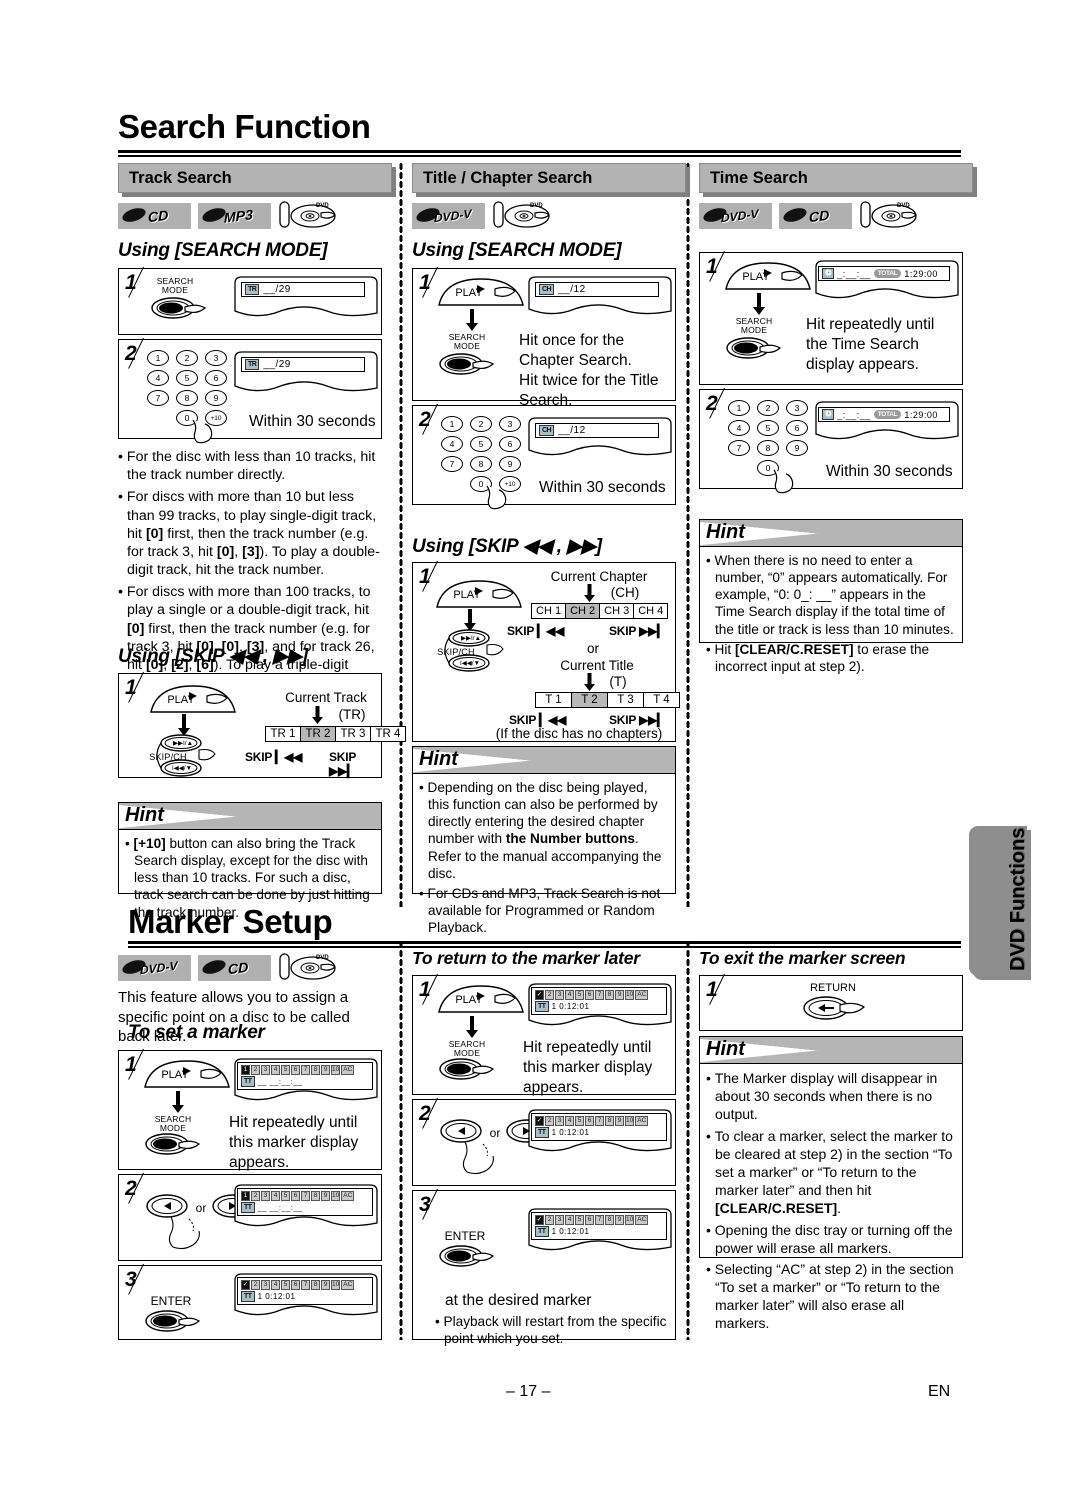 Image resolution: width=1080 pixels, height=1487 pixels. What do you see at coordinates (305, 1196) in the screenshot?
I see `marker-cell: 7` at bounding box center [305, 1196].